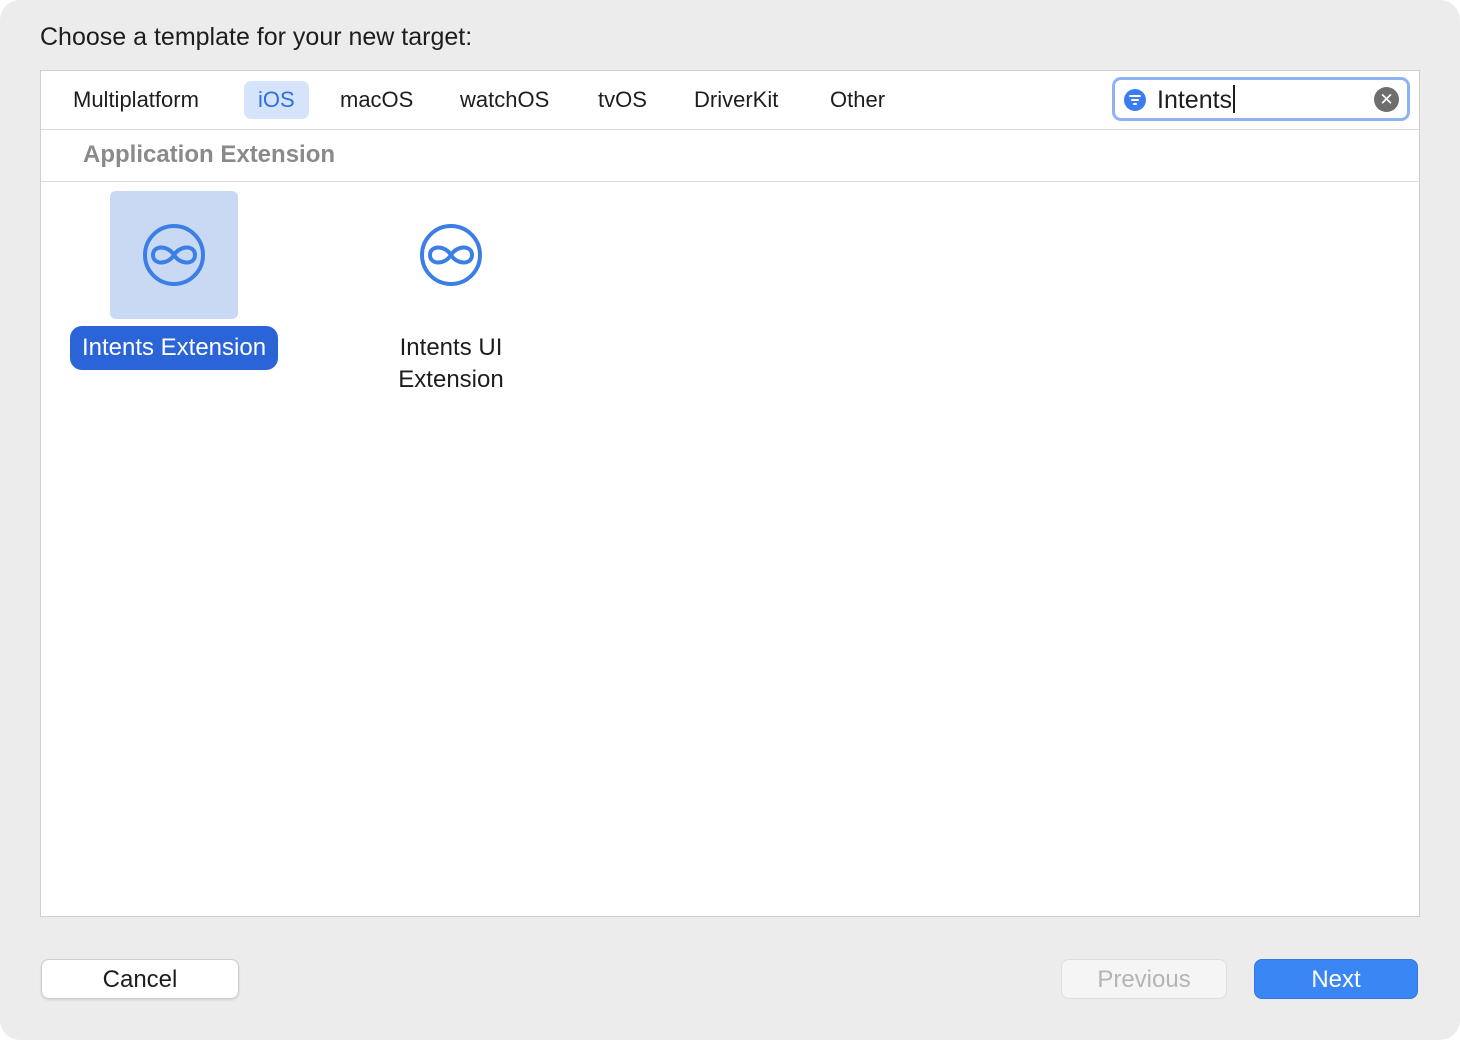  What do you see at coordinates (1386, 99) in the screenshot?
I see `clear-icon: ✕` at bounding box center [1386, 99].